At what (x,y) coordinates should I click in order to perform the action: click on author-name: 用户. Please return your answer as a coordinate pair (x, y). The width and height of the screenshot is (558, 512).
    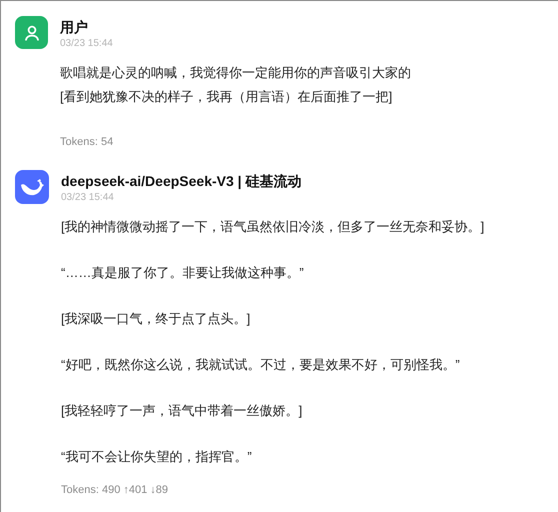
    Looking at the image, I should click on (74, 27).